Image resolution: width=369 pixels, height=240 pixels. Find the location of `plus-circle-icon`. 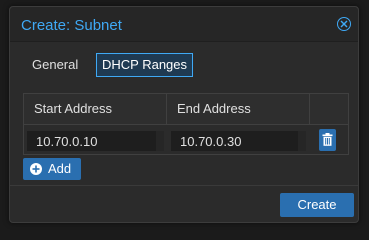

plus-circle-icon is located at coordinates (36, 169).